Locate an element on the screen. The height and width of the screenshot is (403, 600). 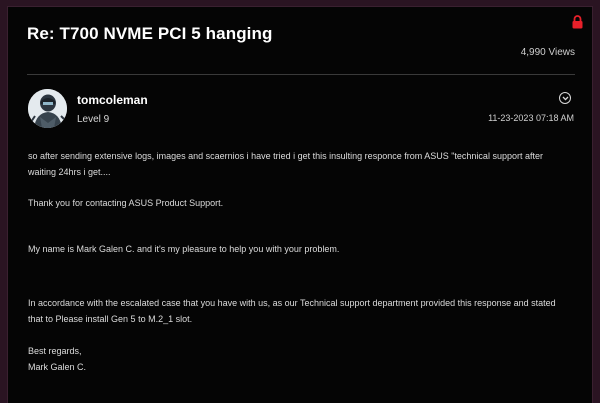
post-paragraph: Mark Galen C. is located at coordinates (57, 367).